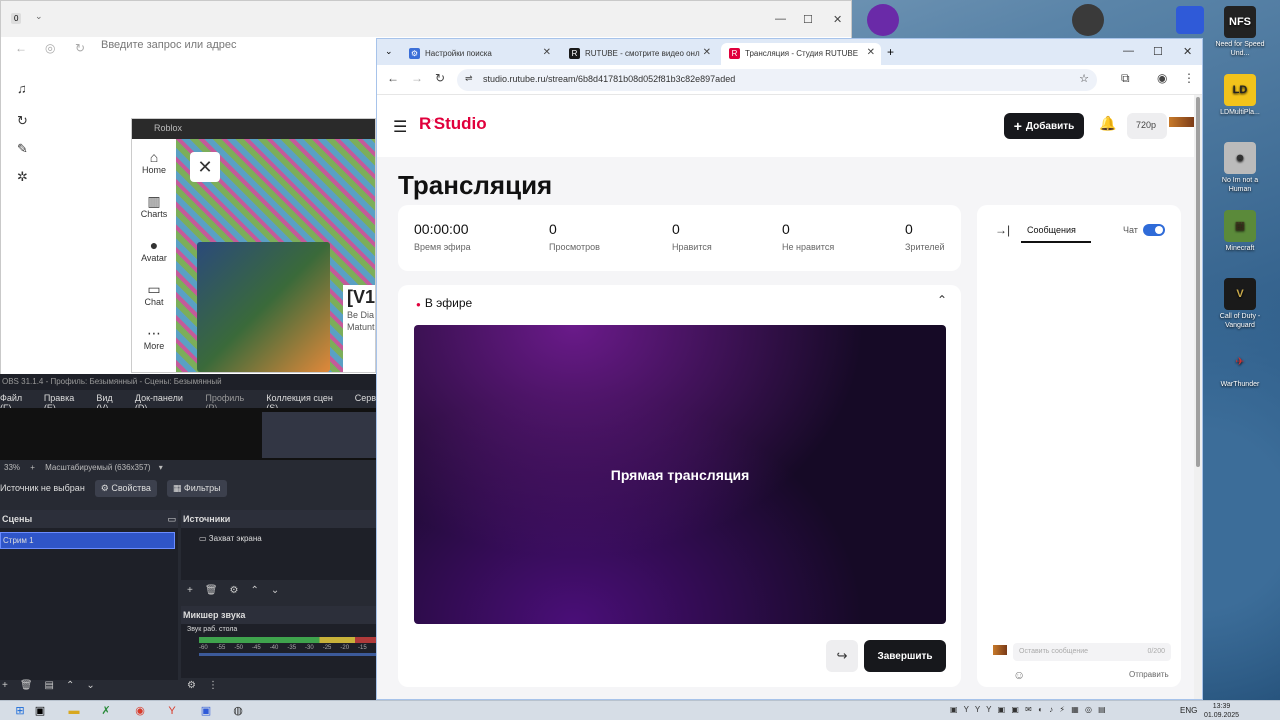  I want to click on message-input: Оставить сообщение 0/200, so click(1092, 652).